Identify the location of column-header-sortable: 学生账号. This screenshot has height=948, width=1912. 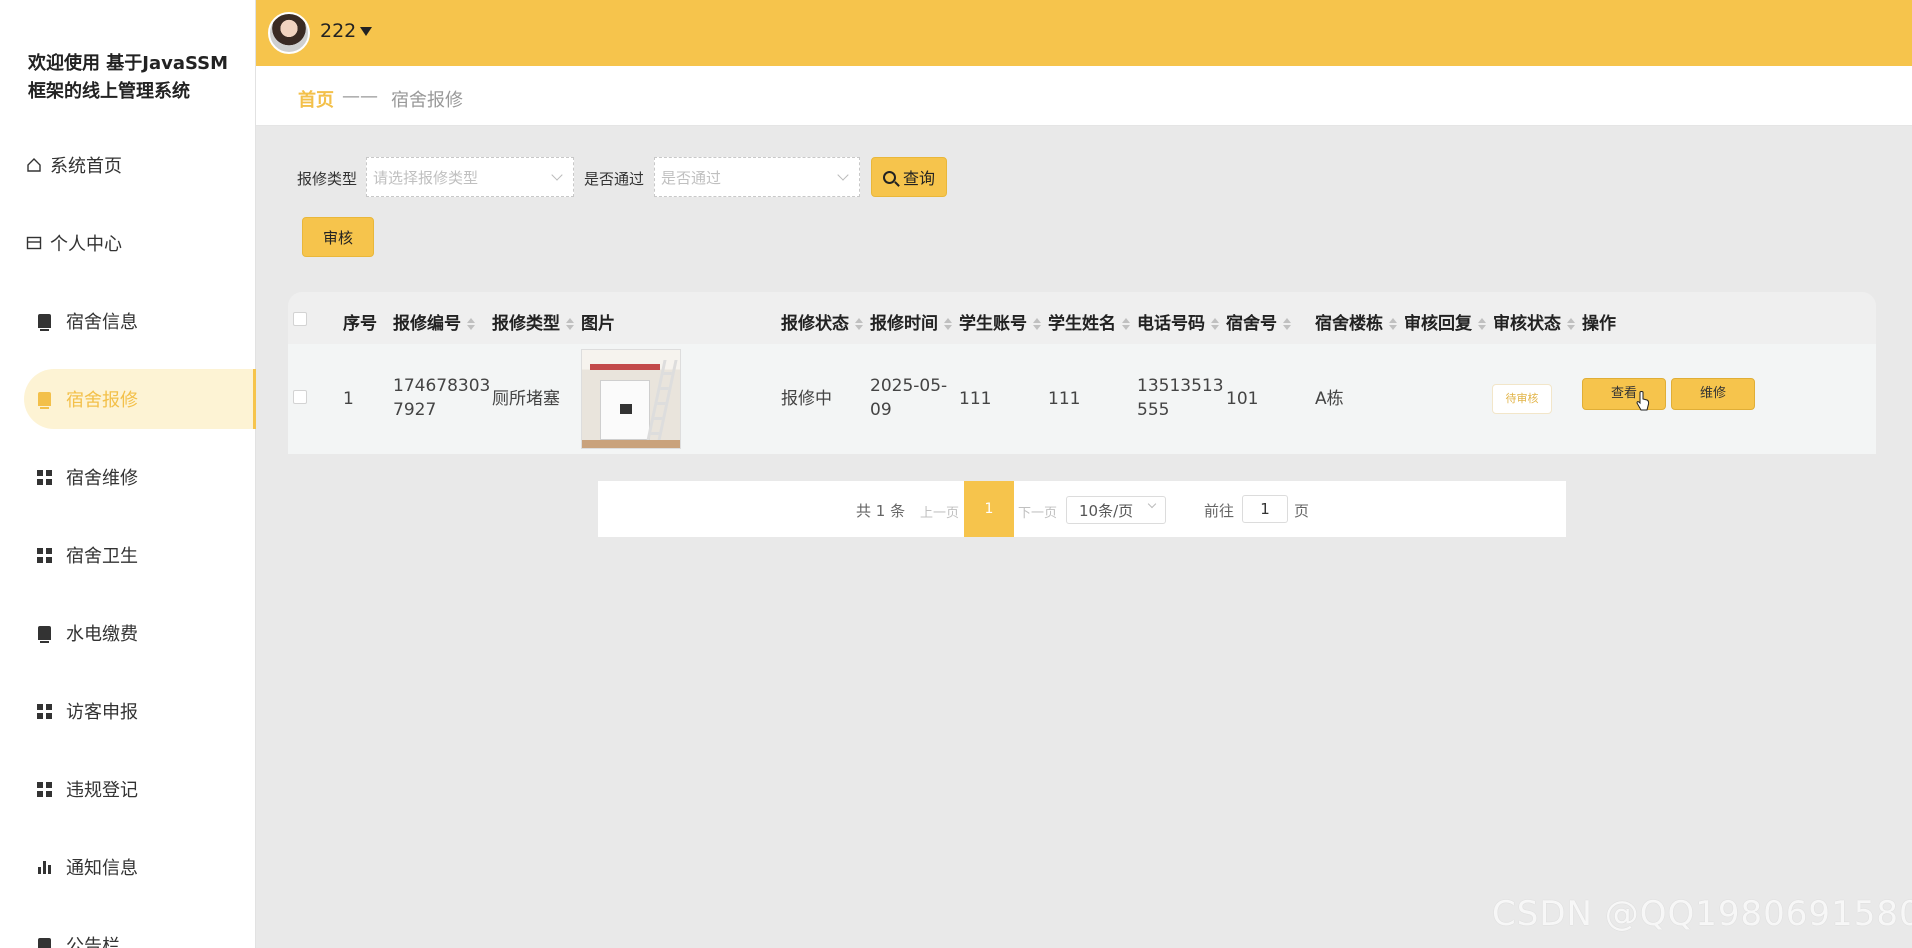
(1000, 321).